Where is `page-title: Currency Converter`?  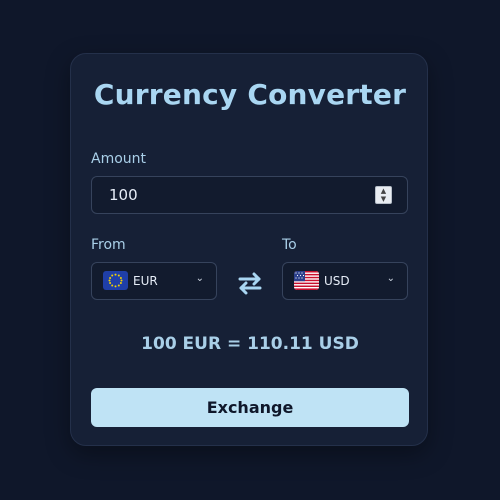
page-title: Currency Converter is located at coordinates (250, 94).